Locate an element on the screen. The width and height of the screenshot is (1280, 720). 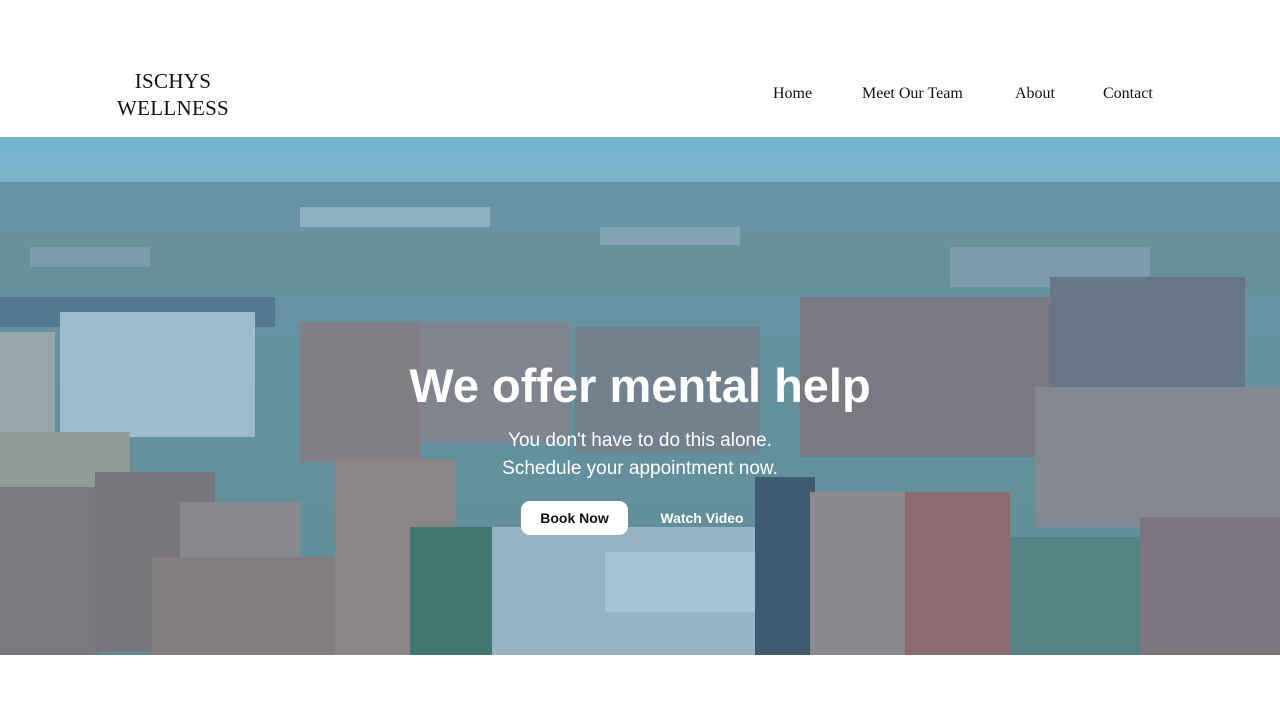
nav-meet-our-team: Meet Our Team is located at coordinates (912, 94).